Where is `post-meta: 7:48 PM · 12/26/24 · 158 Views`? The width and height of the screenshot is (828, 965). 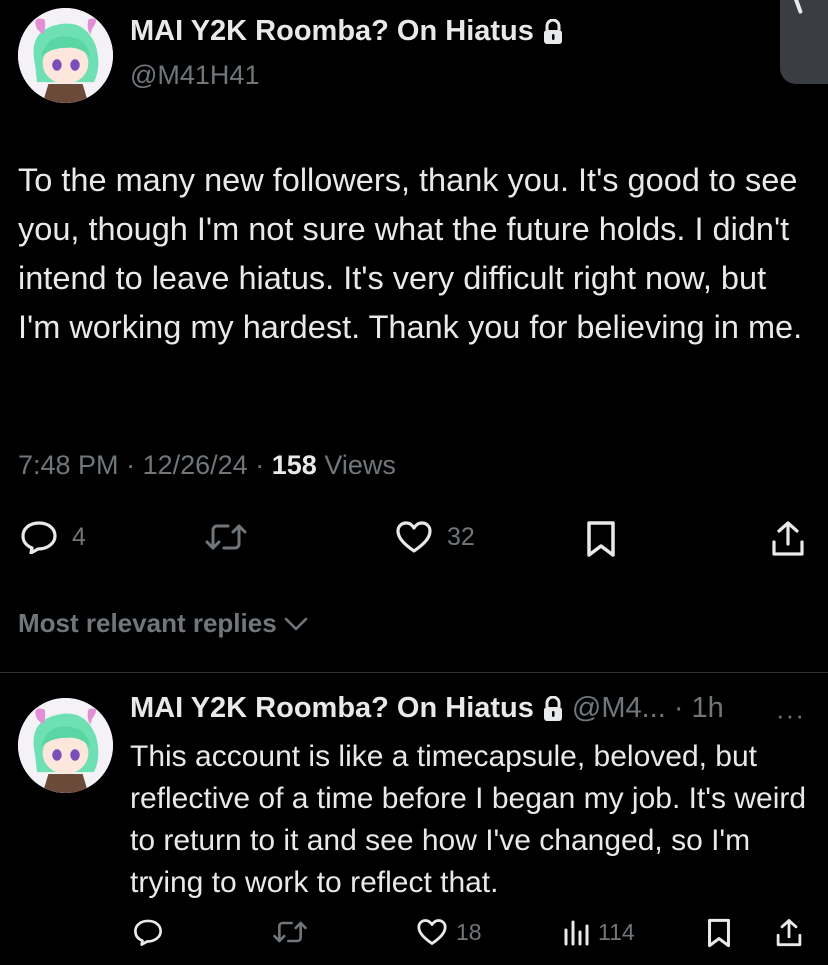 post-meta: 7:48 PM · 12/26/24 · 158 Views is located at coordinates (207, 465).